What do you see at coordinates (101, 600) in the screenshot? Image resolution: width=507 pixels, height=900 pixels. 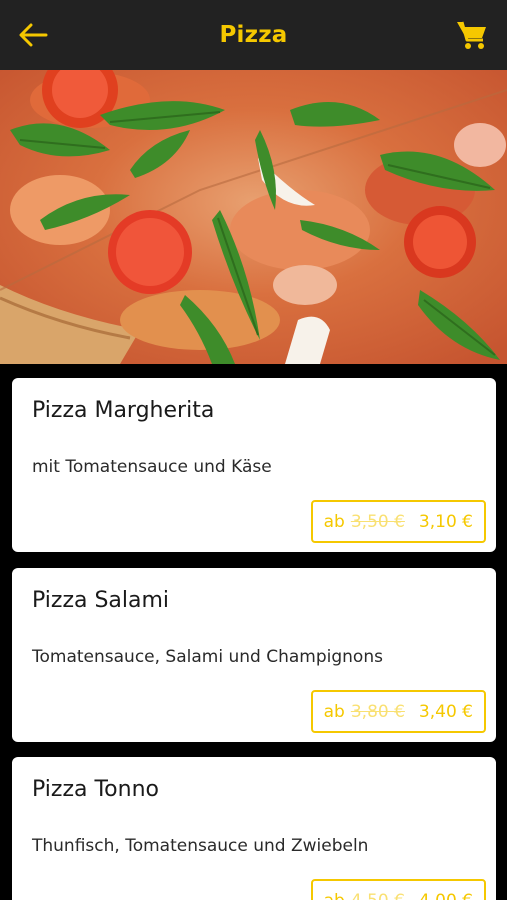 I see `product-name: Pizza Salami` at bounding box center [101, 600].